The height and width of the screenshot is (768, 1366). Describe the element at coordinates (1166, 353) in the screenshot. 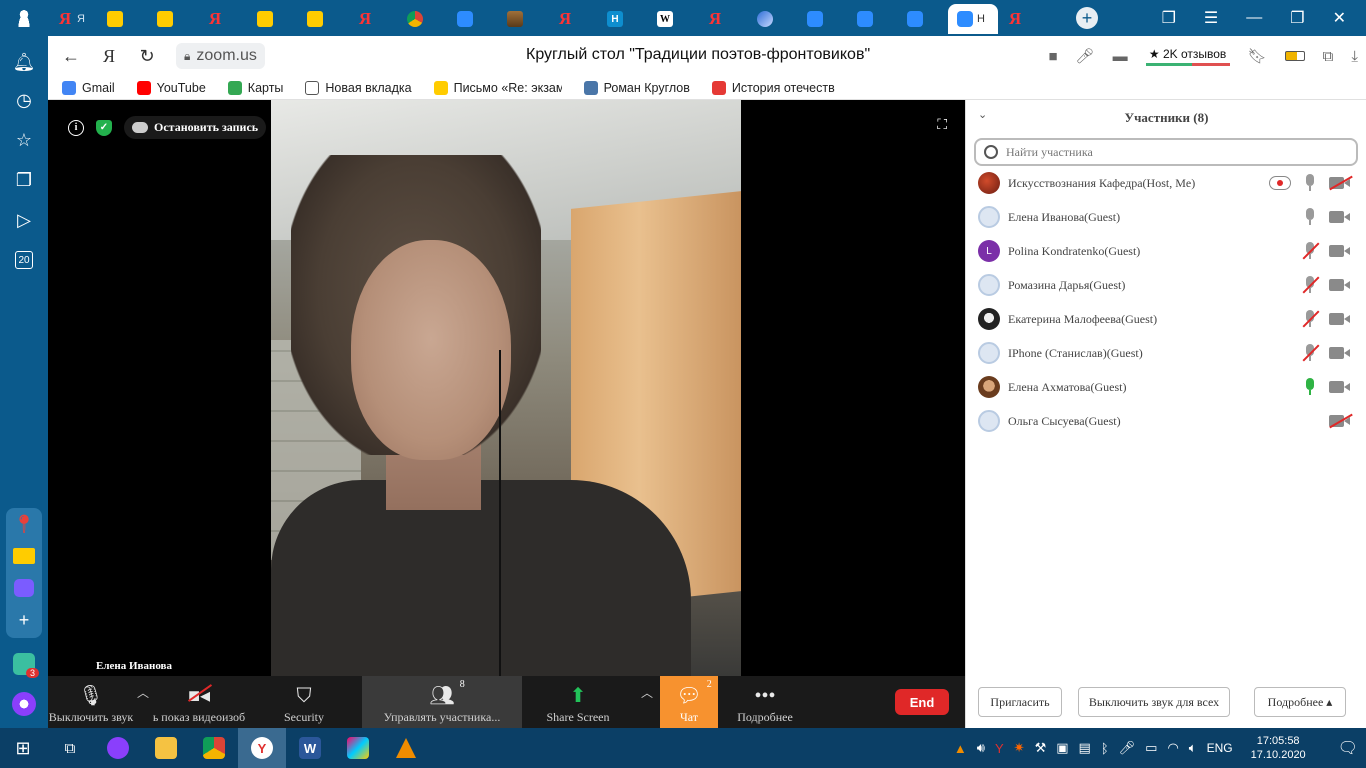

I see `participant-row: IPhone (Станислав)(Guest)` at that location.